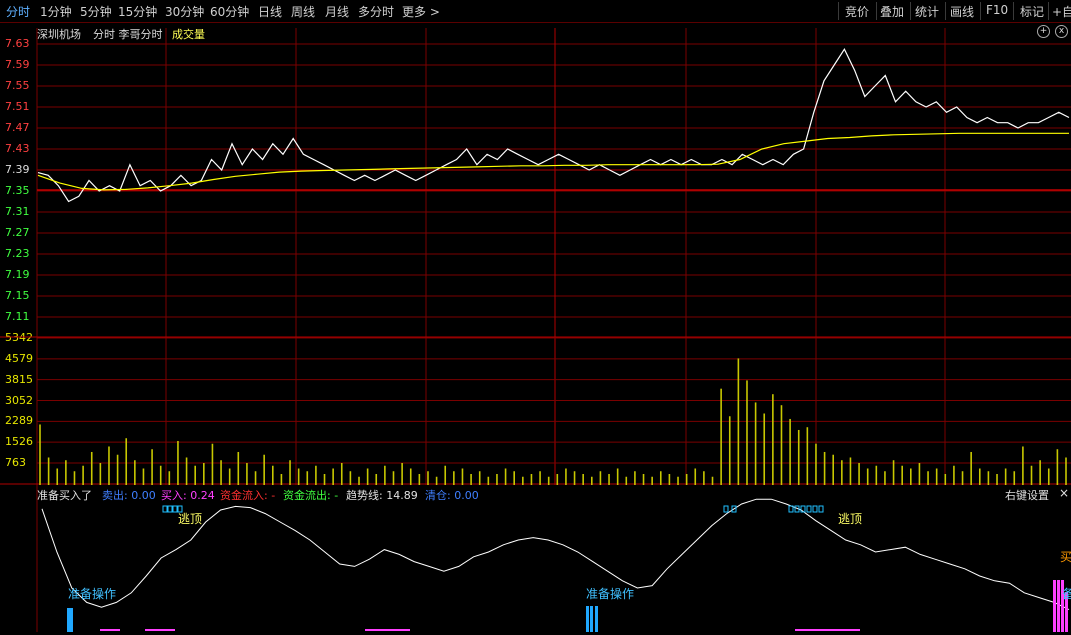 The height and width of the screenshot is (635, 1071). I want to click on indicator-item-outflow-value: -, so click(336, 495).